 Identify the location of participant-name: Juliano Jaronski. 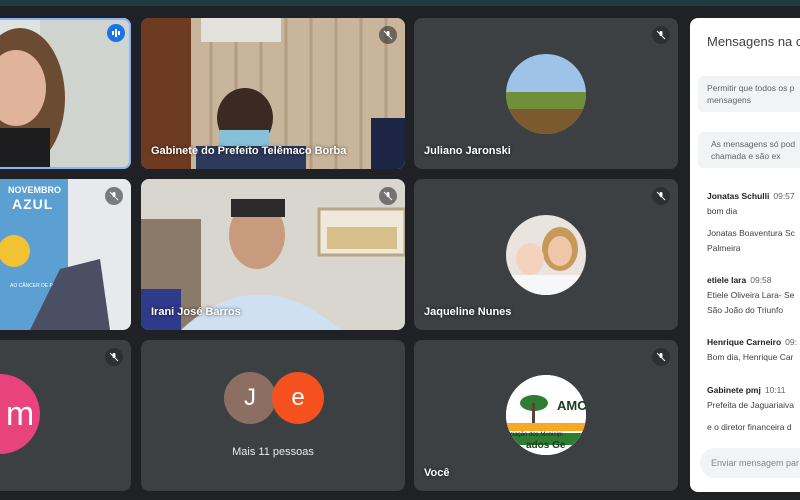
(467, 151).